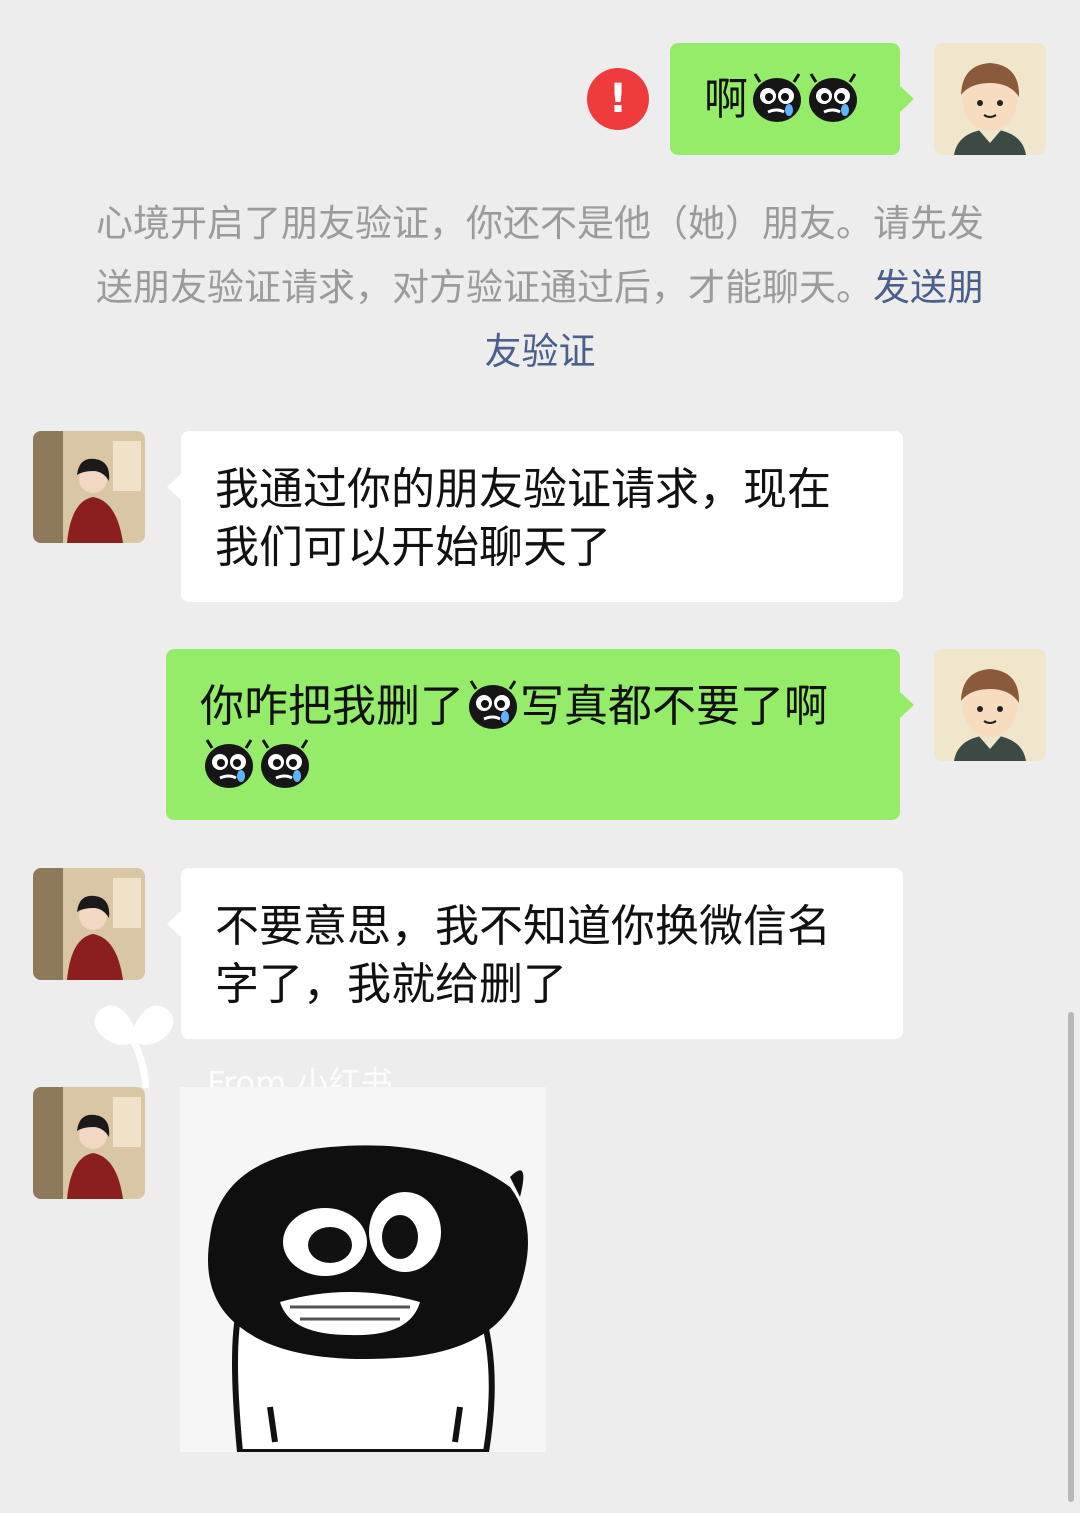 This screenshot has width=1080, height=1513. I want to click on message-text: 你咋把我删了, so click(332, 706).